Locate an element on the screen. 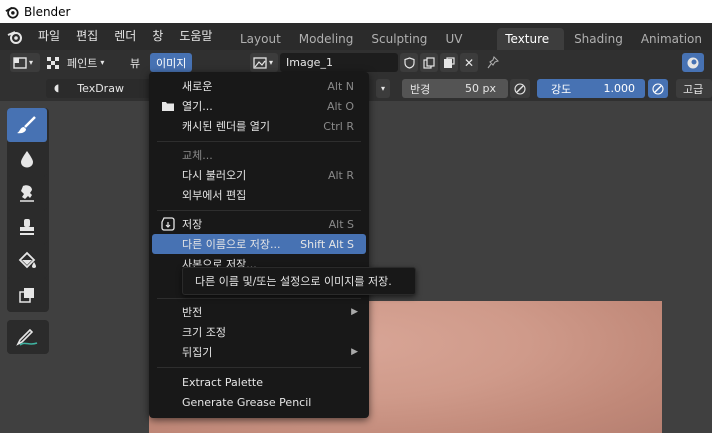 The image size is (712, 433). menu-edit: 편집 is located at coordinates (87, 36).